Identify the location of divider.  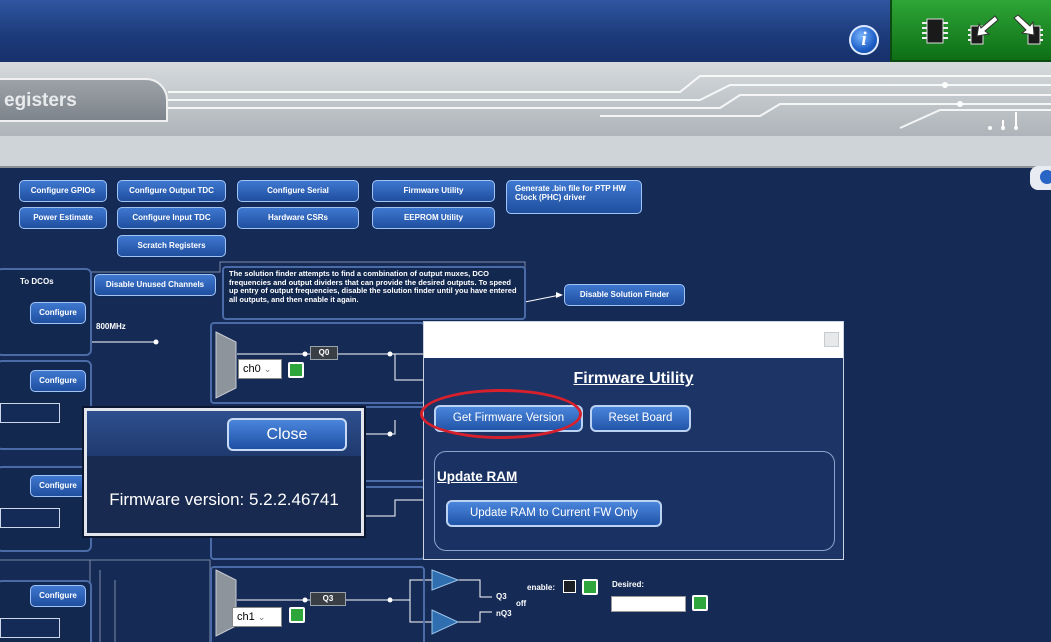
(525, 167).